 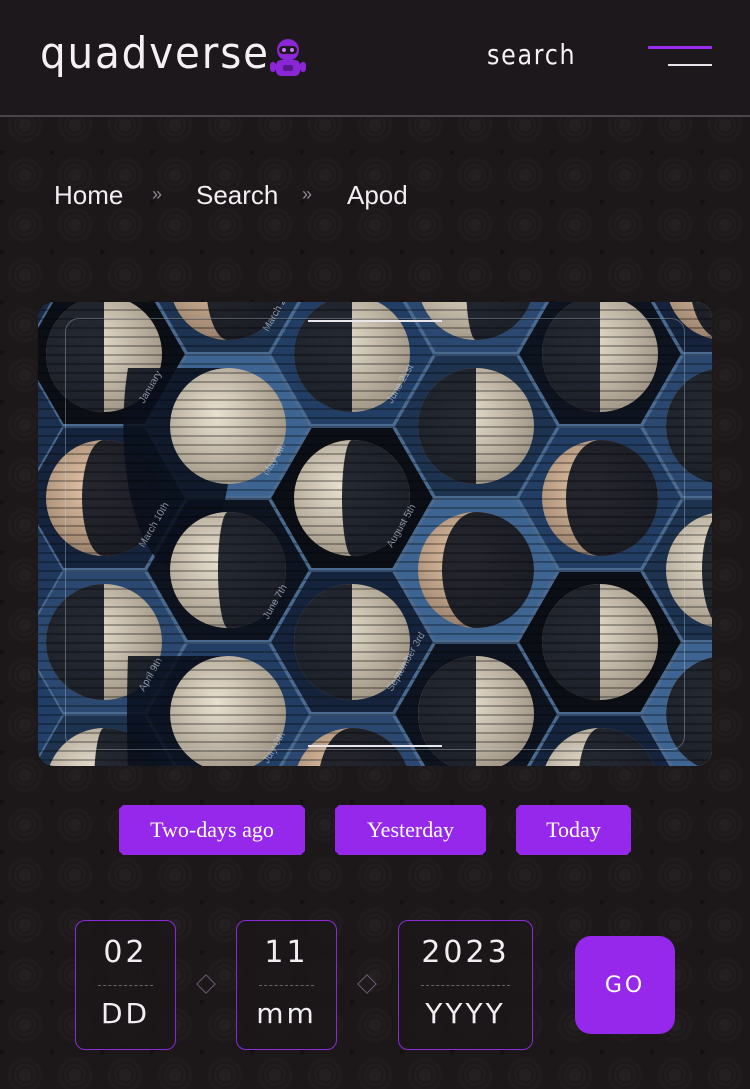 What do you see at coordinates (465, 952) in the screenshot?
I see `year-value: 2023` at bounding box center [465, 952].